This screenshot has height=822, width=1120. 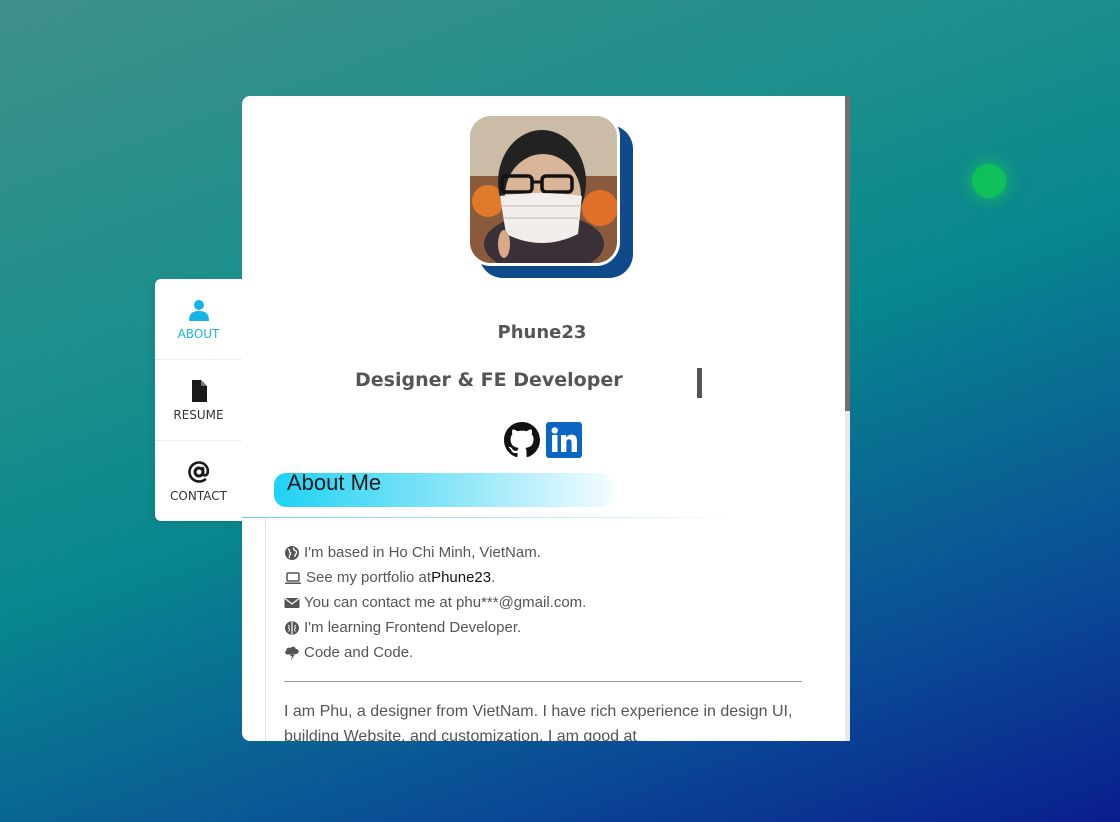 I want to click on fact-item: You can contact me at phu***@gmail.com., so click(x=435, y=602).